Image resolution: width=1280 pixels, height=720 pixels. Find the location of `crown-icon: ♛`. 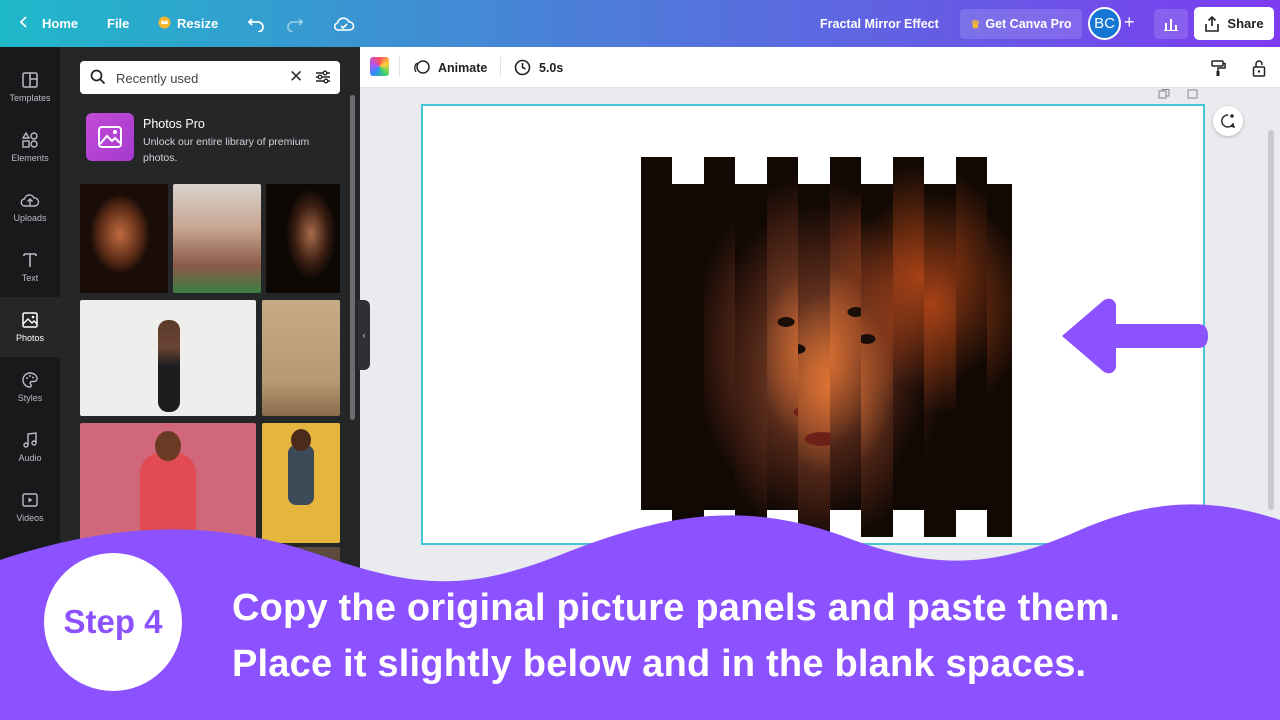

crown-icon: ♛ is located at coordinates (975, 24).